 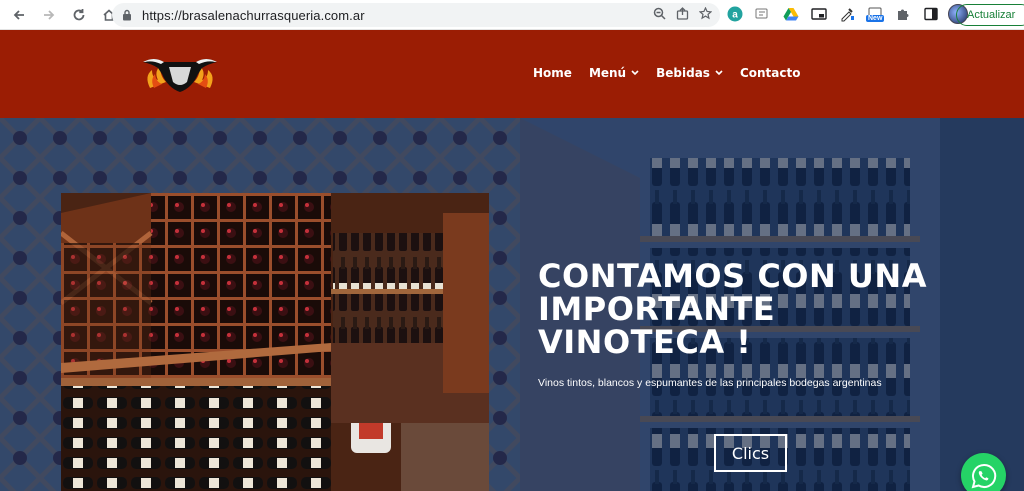 I want to click on translate-extension-icon, so click(x=763, y=14).